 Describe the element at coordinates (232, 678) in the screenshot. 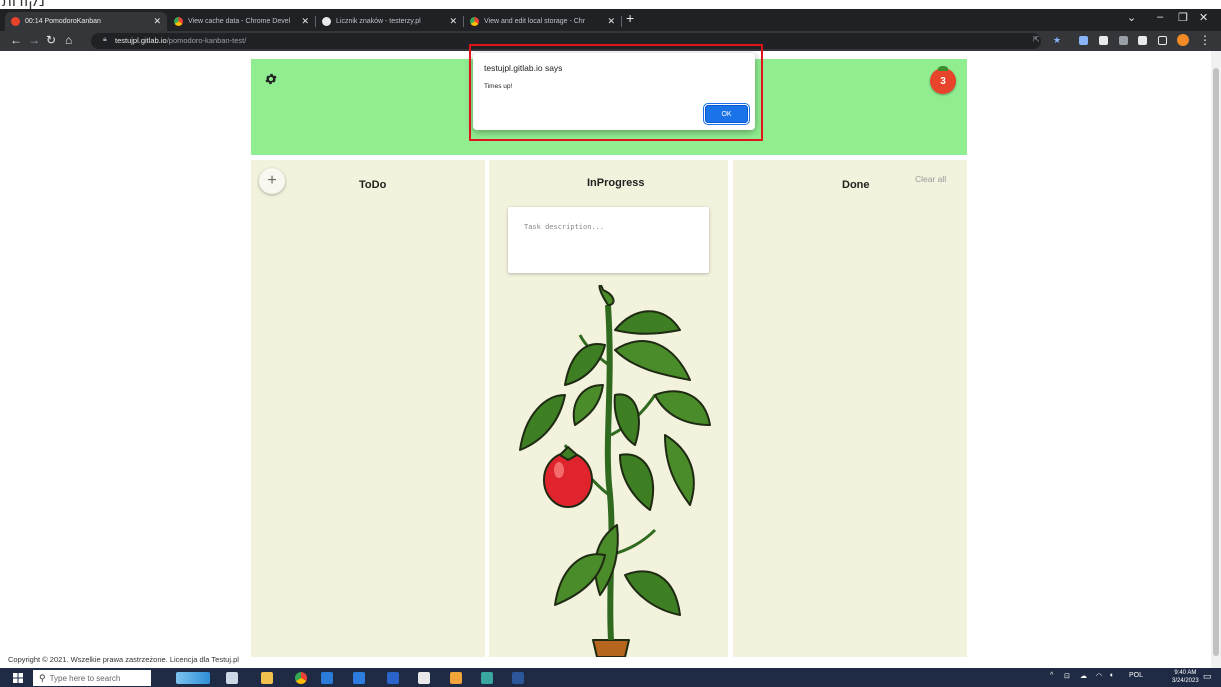

I see `task-view-icon` at that location.